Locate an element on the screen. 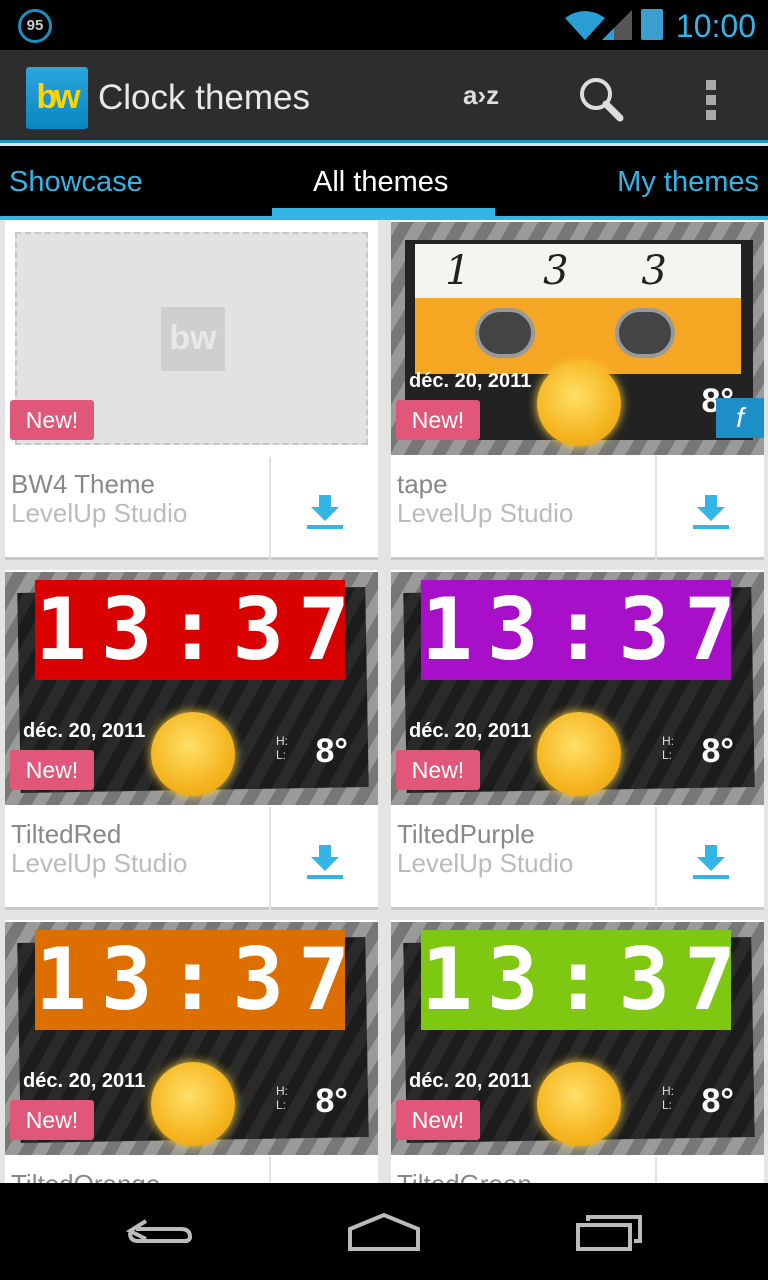 The image size is (768, 1280). theme-thumbnail: 1 3 3 7déc. 20, 20118°fNew! is located at coordinates (577, 338).